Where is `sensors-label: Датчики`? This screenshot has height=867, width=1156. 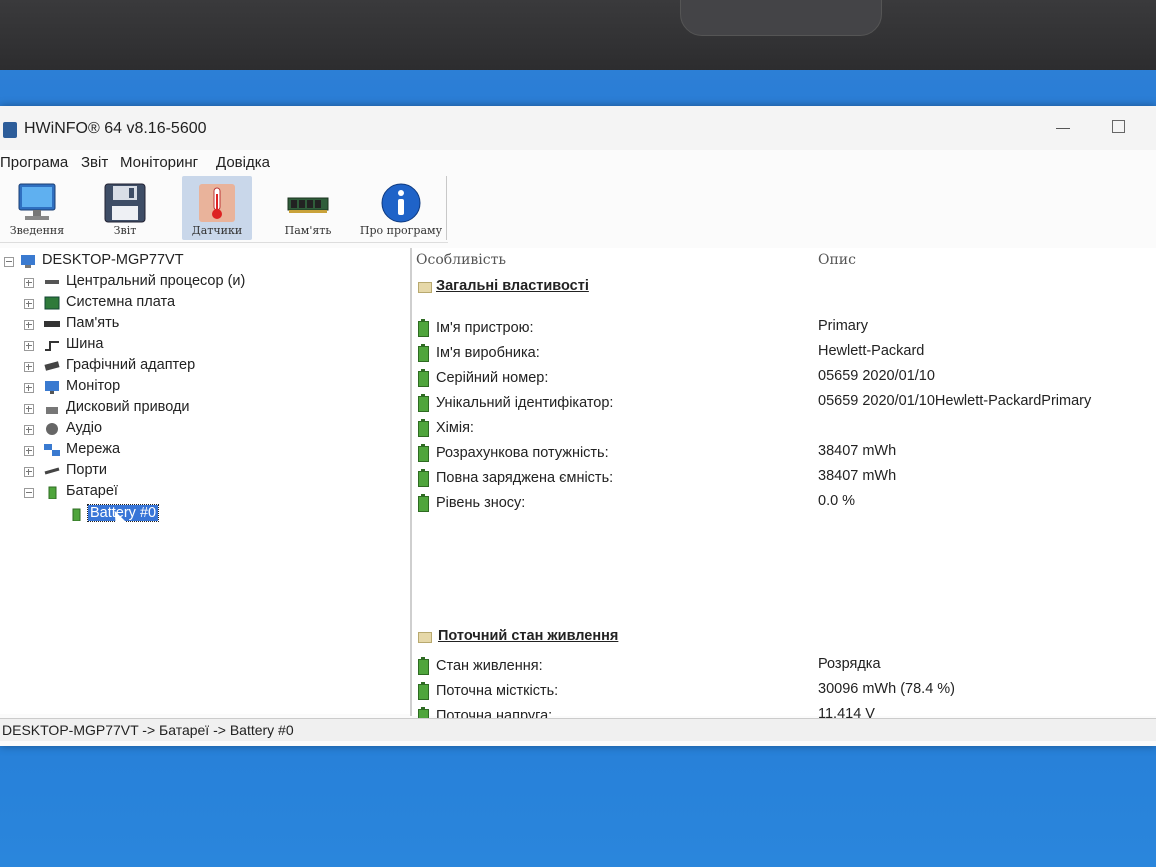
sensors-label: Датчики is located at coordinates (217, 230).